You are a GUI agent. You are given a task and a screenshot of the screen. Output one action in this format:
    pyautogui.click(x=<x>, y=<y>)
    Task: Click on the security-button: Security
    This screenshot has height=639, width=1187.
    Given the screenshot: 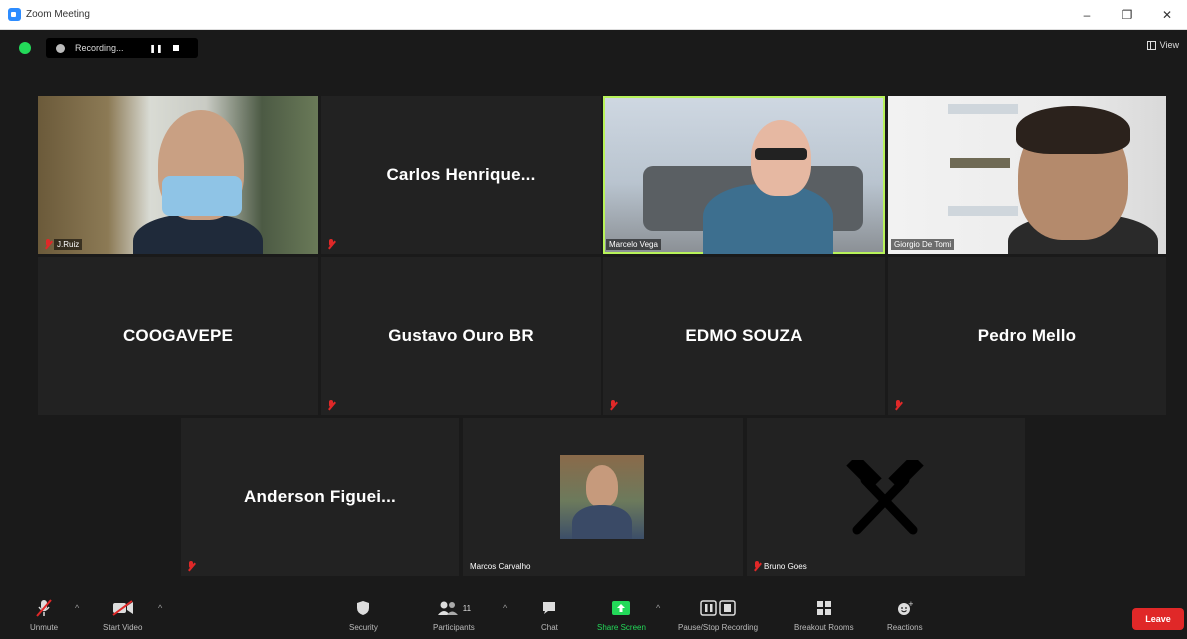 What is the action you would take?
    pyautogui.click(x=363, y=615)
    